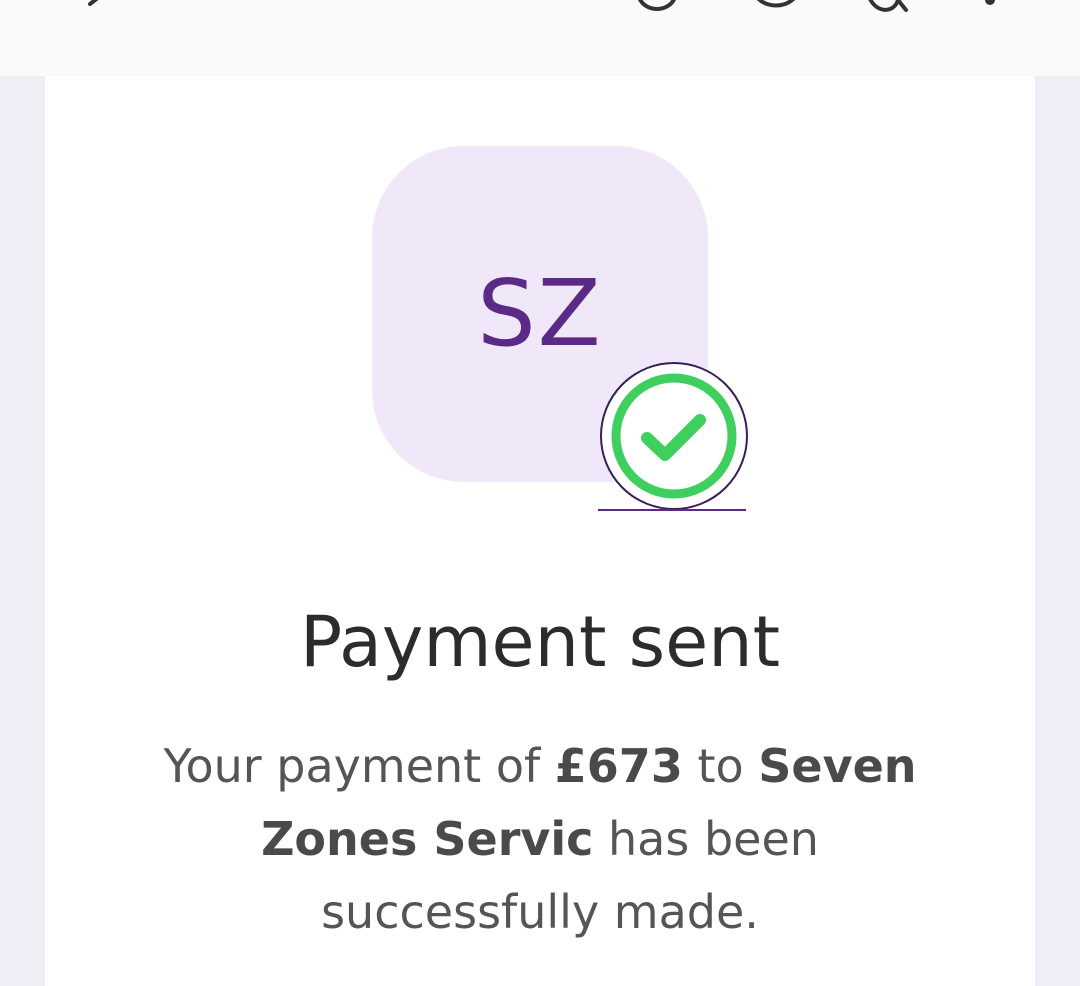 The width and height of the screenshot is (1080, 986). What do you see at coordinates (890, 10) in the screenshot?
I see `support-icon` at bounding box center [890, 10].